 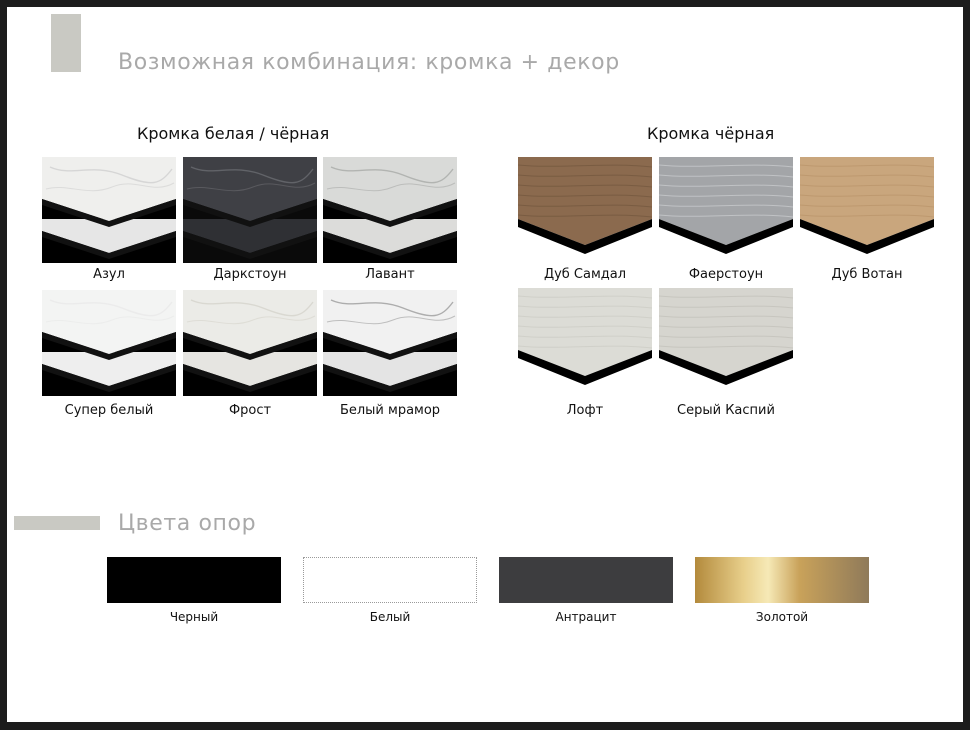 What do you see at coordinates (585, 410) in the screenshot?
I see `decor-label-loft: Лофт` at bounding box center [585, 410].